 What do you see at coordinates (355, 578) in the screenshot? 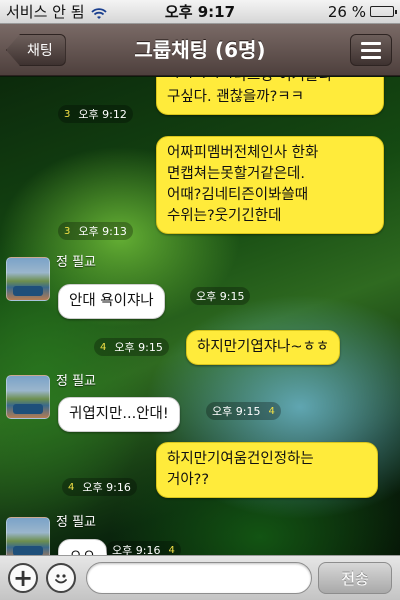
I see `send-button: 전송` at bounding box center [355, 578].